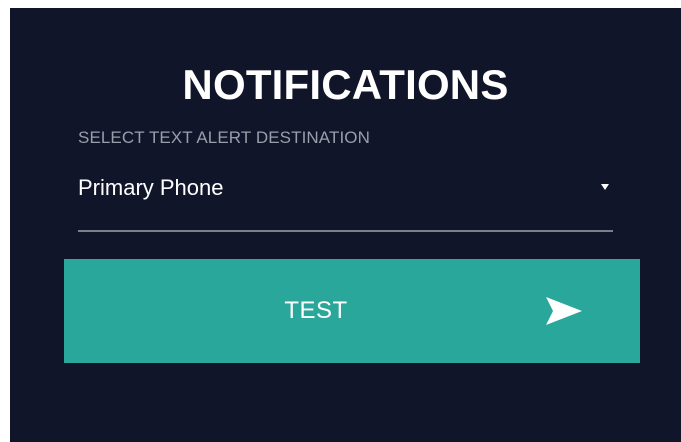  What do you see at coordinates (345, 84) in the screenshot?
I see `page-title: NOTIFICATIONS` at bounding box center [345, 84].